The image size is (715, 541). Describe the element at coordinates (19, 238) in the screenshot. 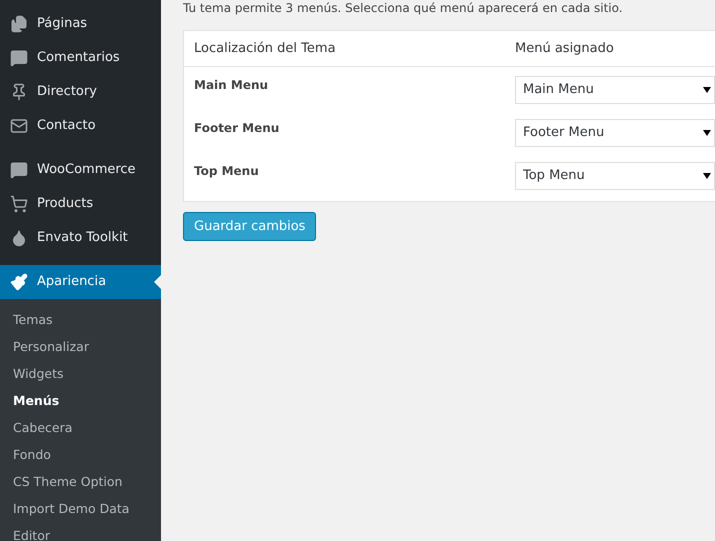

I see `drop-icon` at that location.